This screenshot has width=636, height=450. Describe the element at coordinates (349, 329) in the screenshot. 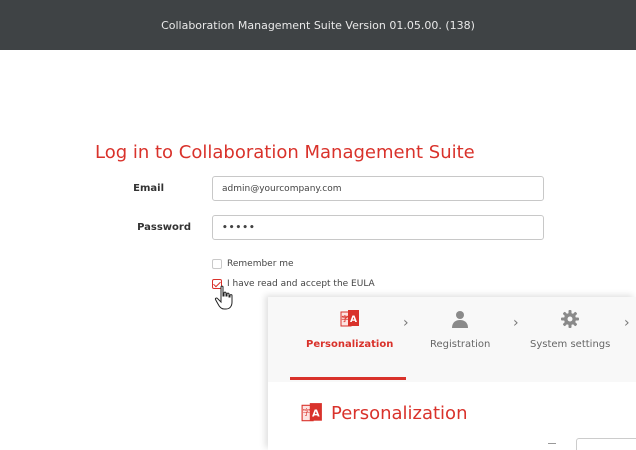

I see `step-personalization: A 字 Personalization` at that location.